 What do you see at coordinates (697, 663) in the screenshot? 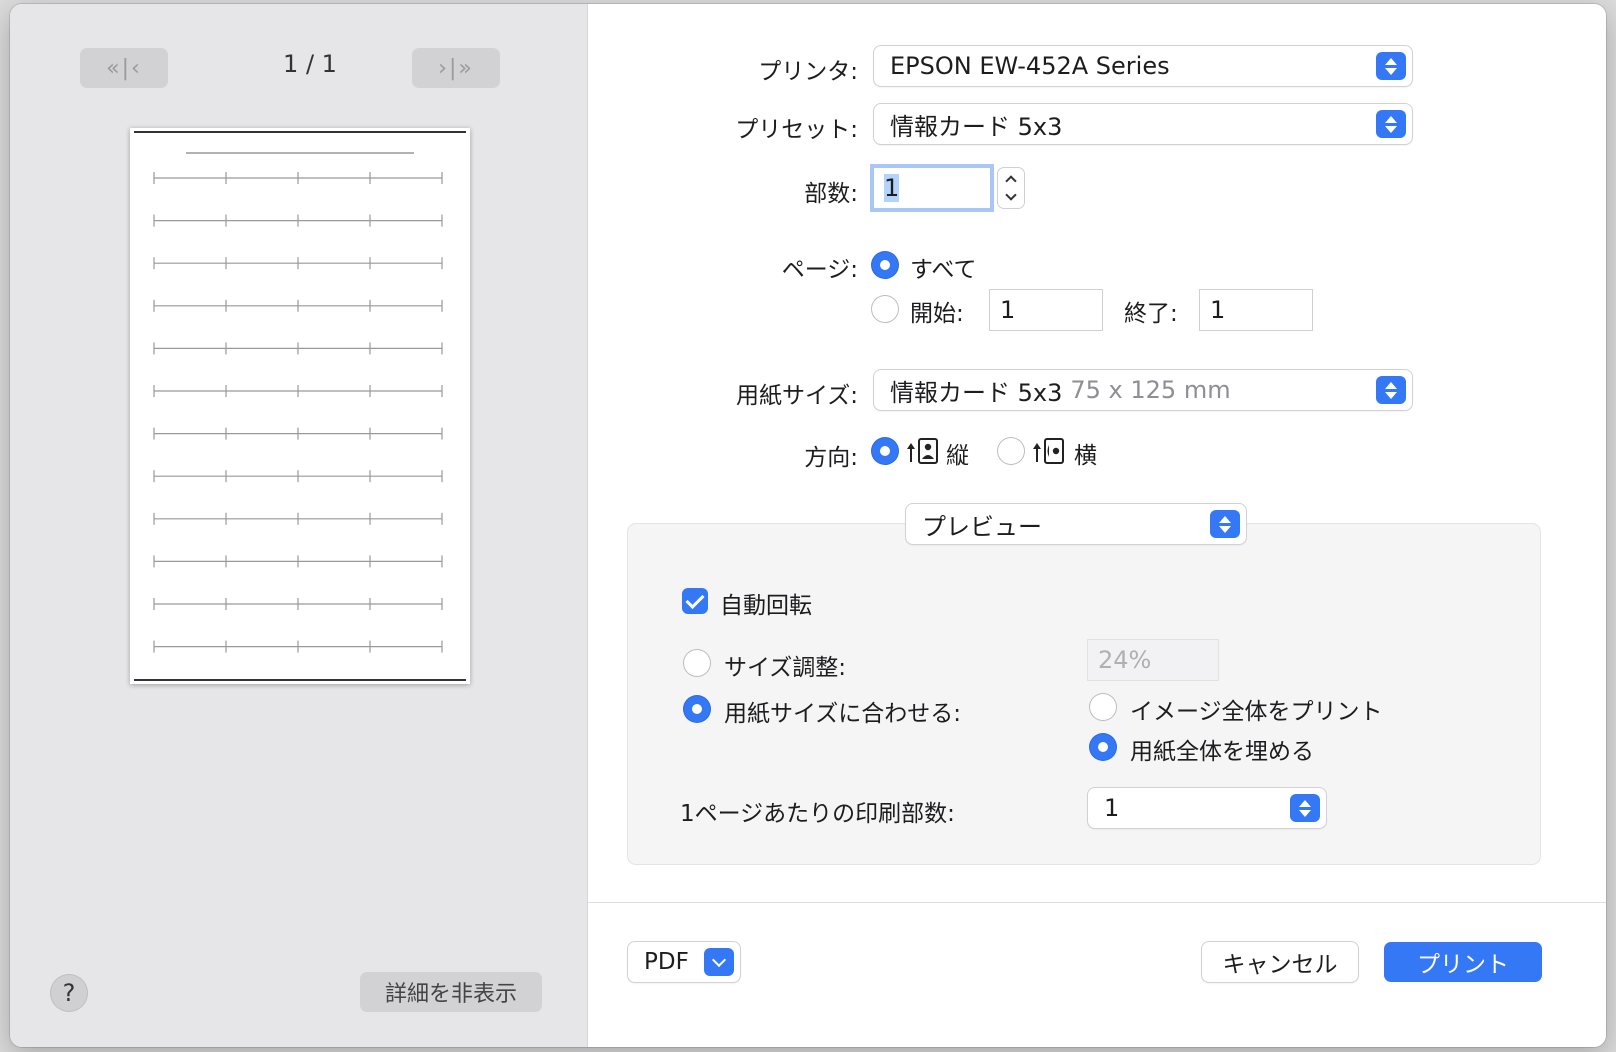
I see `scale-radio` at bounding box center [697, 663].